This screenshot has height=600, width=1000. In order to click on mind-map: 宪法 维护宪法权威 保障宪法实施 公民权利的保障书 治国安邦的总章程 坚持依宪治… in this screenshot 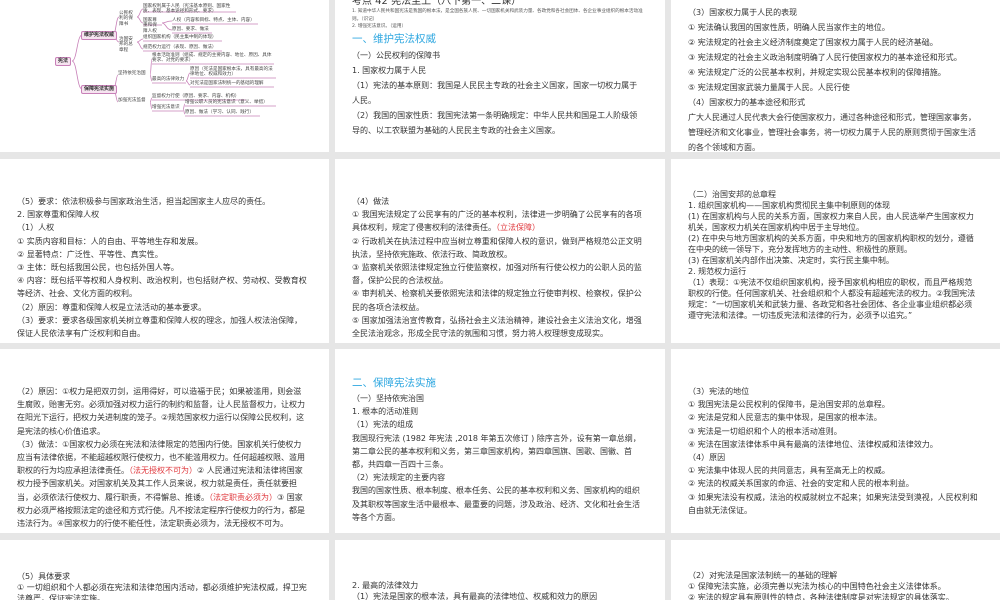, I will do `click(164, 76)`.